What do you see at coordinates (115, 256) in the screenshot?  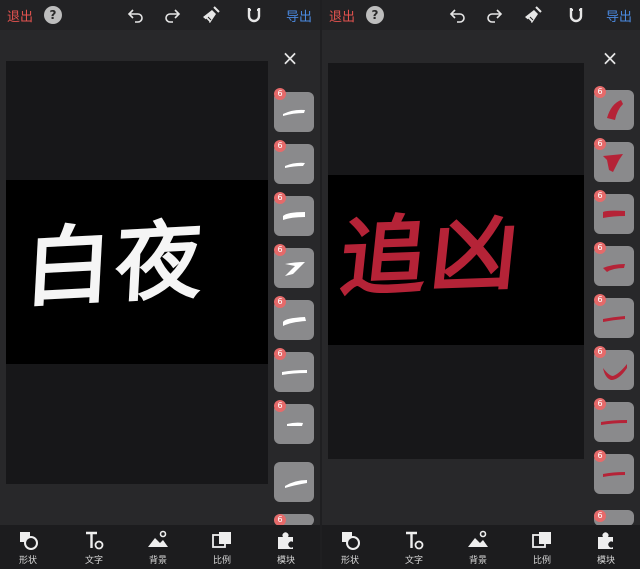 I see `calligraphy-text: 白夜` at bounding box center [115, 256].